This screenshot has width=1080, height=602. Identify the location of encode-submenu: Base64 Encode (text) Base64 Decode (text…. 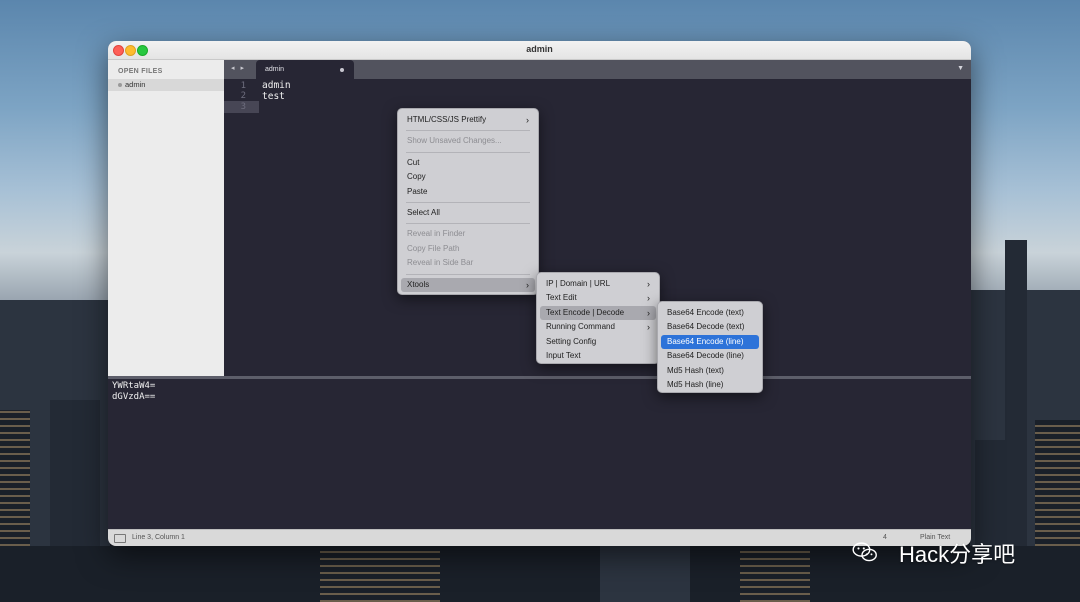
(710, 347).